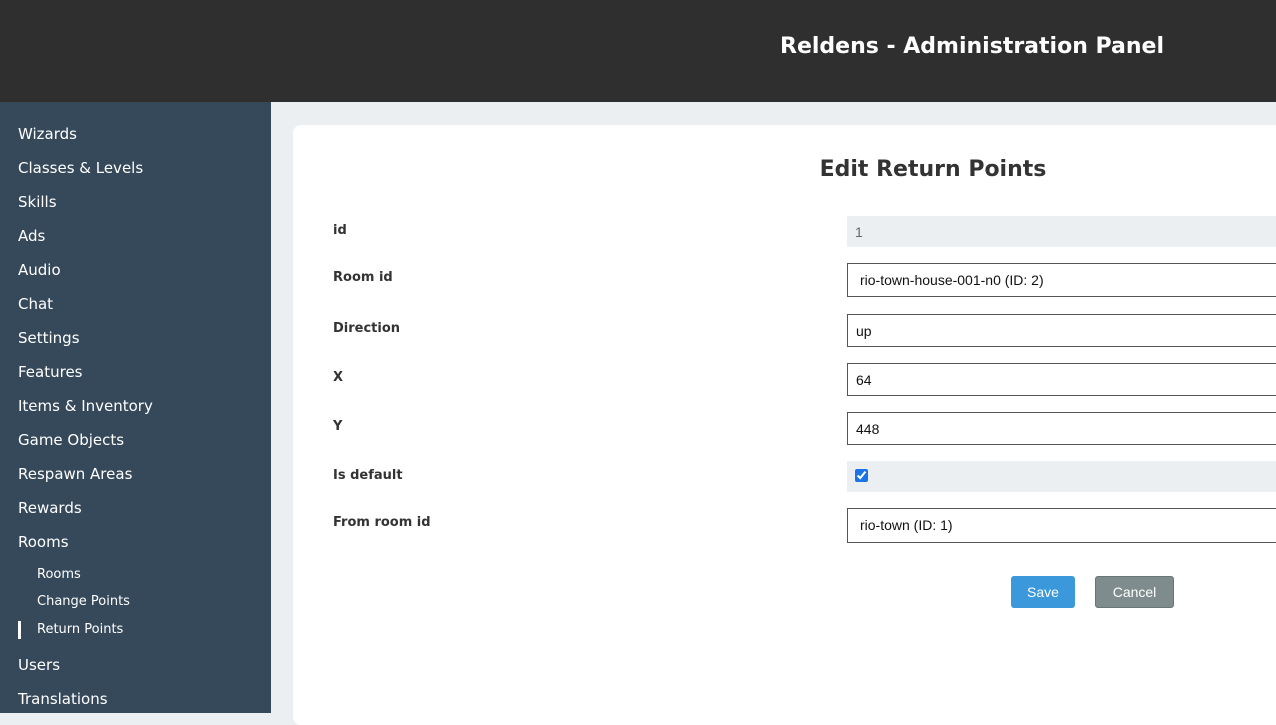  I want to click on sidebar-item-features: Features, so click(50, 372).